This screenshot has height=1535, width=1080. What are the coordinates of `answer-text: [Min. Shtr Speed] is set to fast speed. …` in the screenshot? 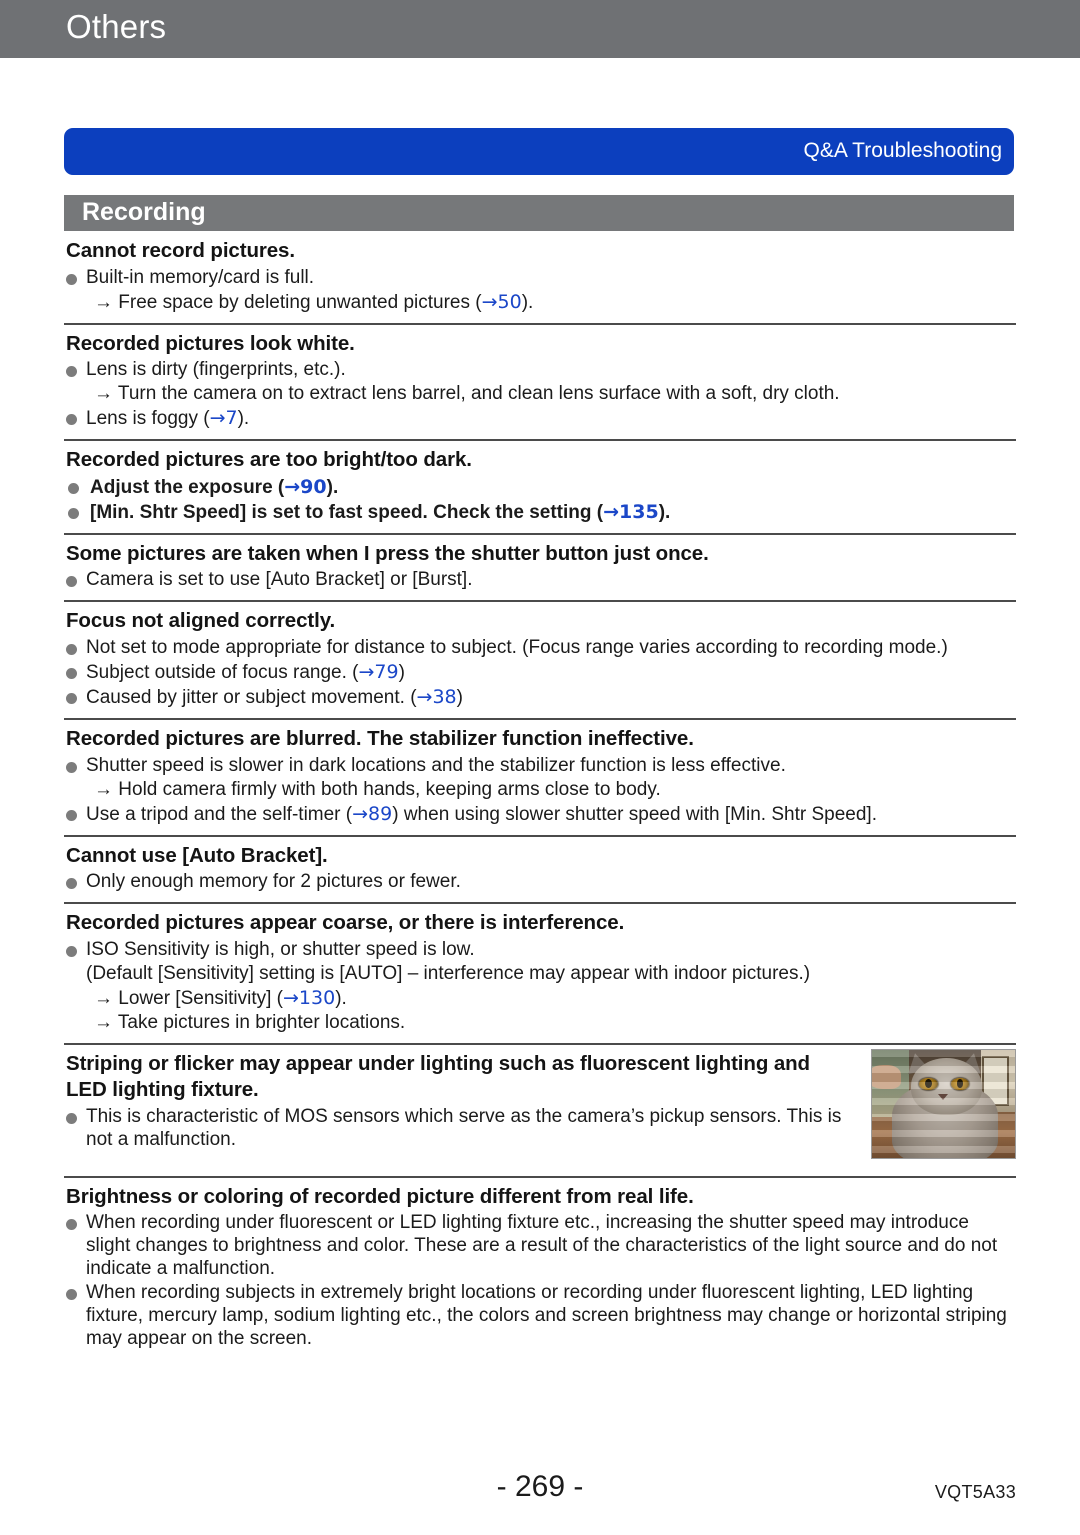 It's located at (347, 512).